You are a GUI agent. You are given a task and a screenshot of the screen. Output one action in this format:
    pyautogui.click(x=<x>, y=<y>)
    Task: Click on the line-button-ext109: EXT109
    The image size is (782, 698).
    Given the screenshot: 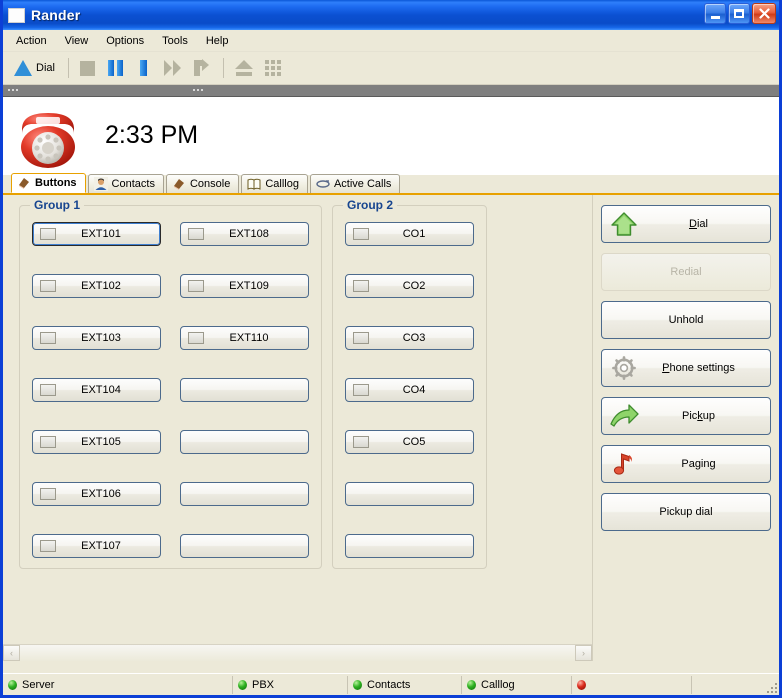 What is the action you would take?
    pyautogui.click(x=244, y=286)
    